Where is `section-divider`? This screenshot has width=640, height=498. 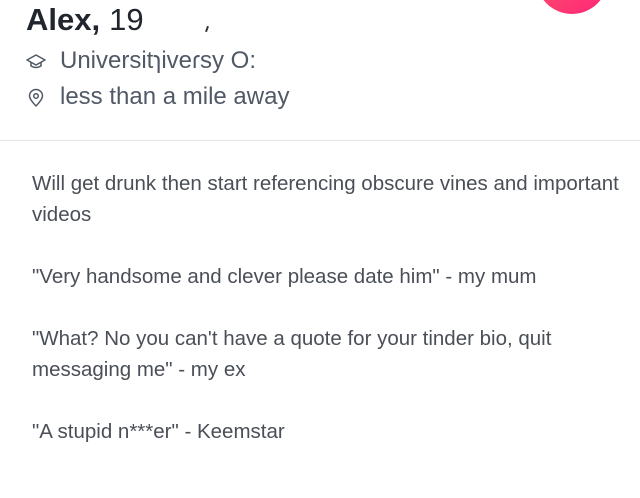
section-divider is located at coordinates (320, 140).